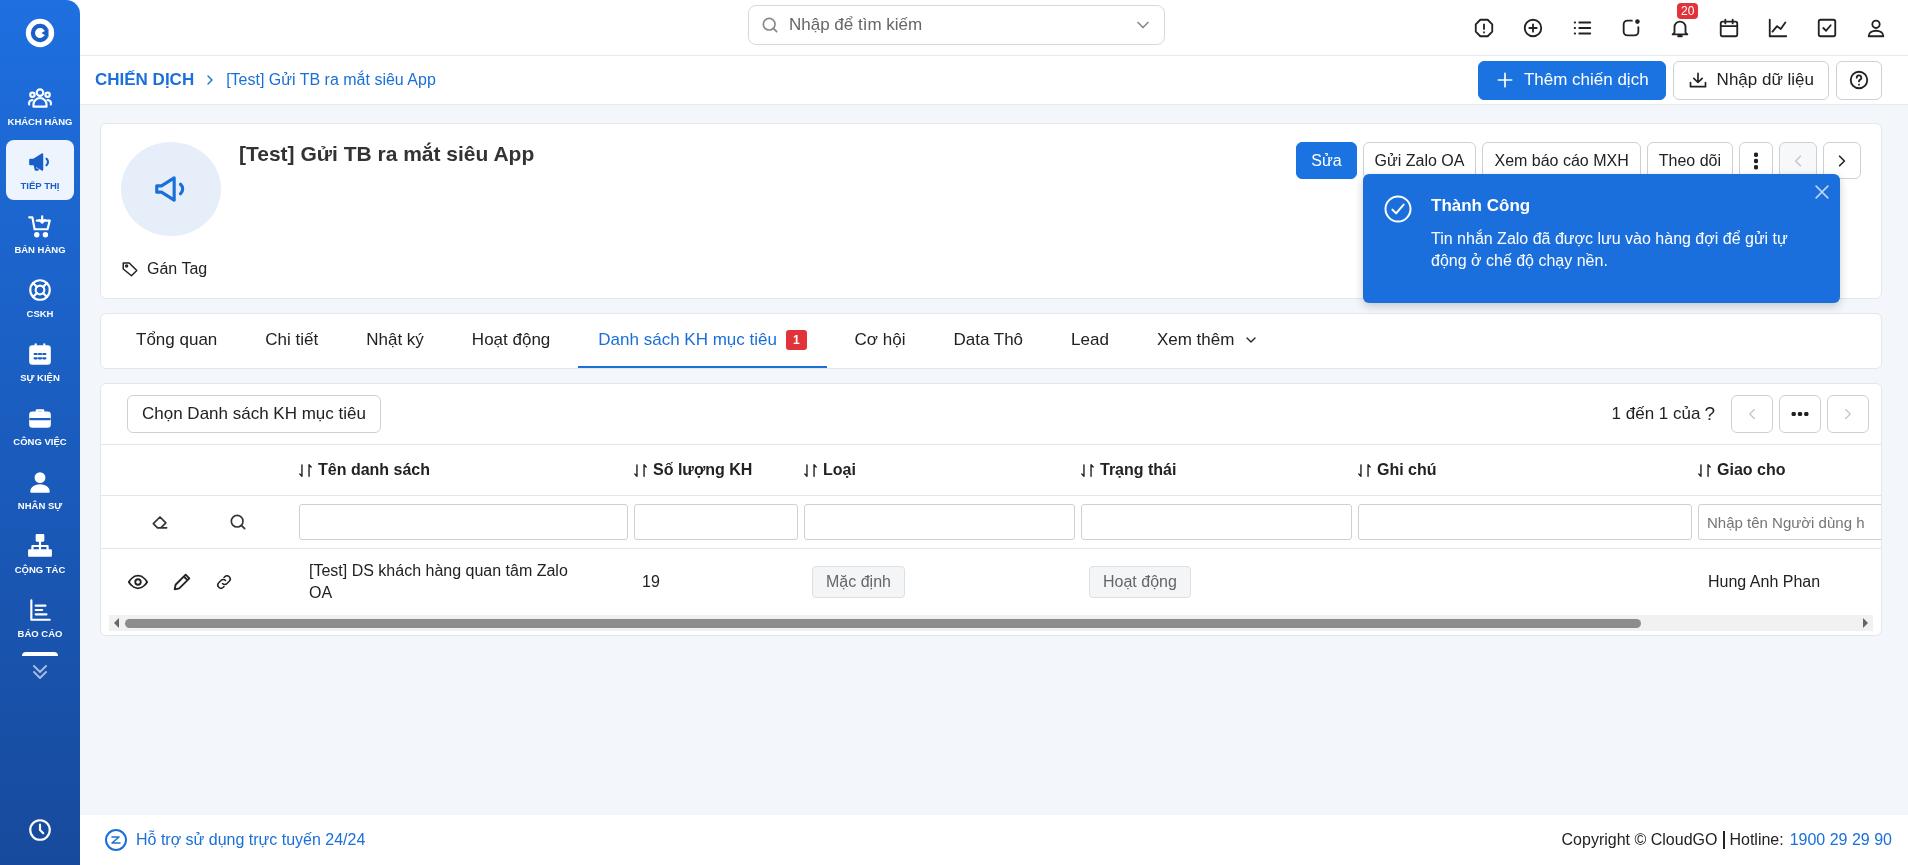 Image resolution: width=1908 pixels, height=865 pixels. What do you see at coordinates (171, 269) in the screenshot?
I see `tag-link: Gán Tag` at bounding box center [171, 269].